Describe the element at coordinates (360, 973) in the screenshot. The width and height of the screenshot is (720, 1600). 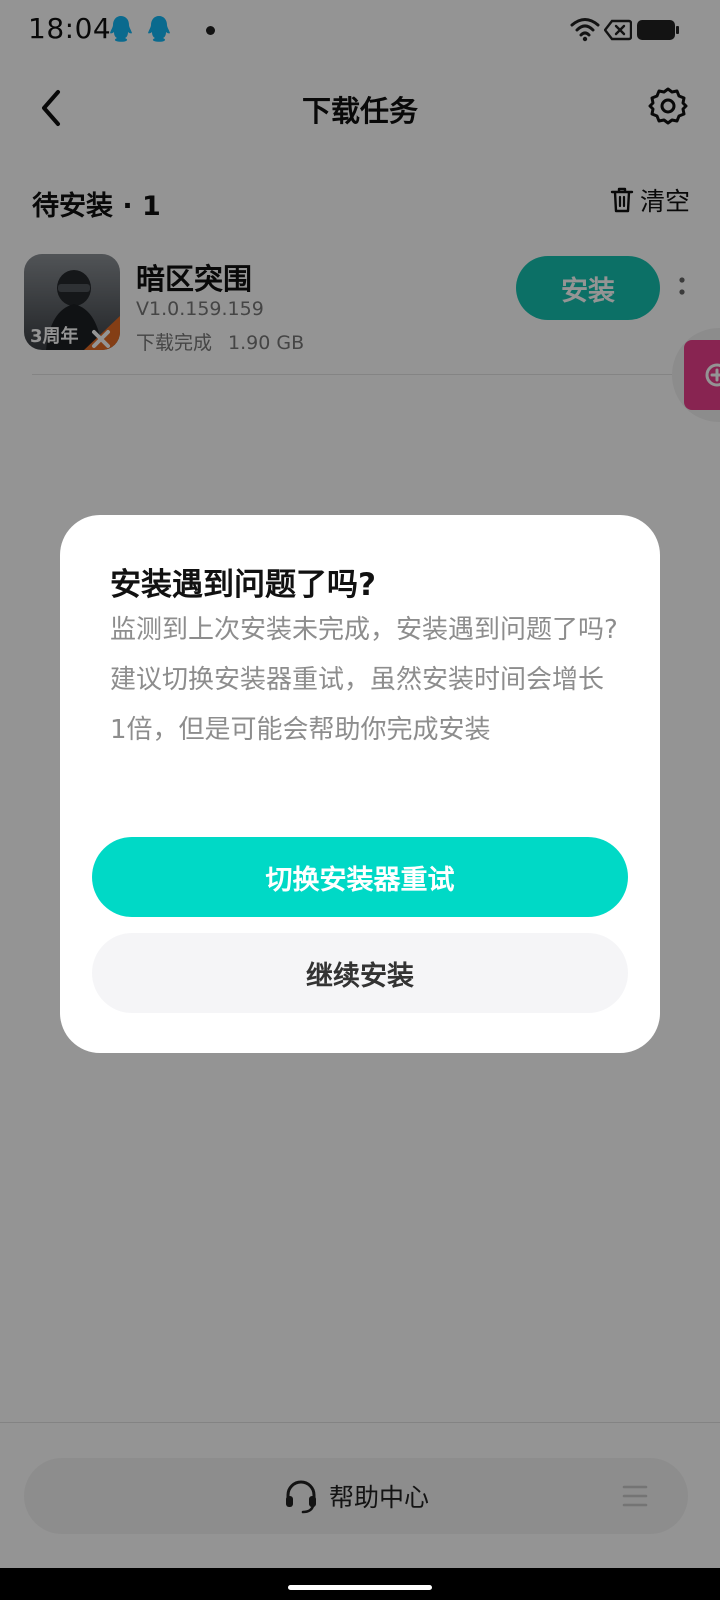
I see `continue-install-button: 继续安装` at that location.